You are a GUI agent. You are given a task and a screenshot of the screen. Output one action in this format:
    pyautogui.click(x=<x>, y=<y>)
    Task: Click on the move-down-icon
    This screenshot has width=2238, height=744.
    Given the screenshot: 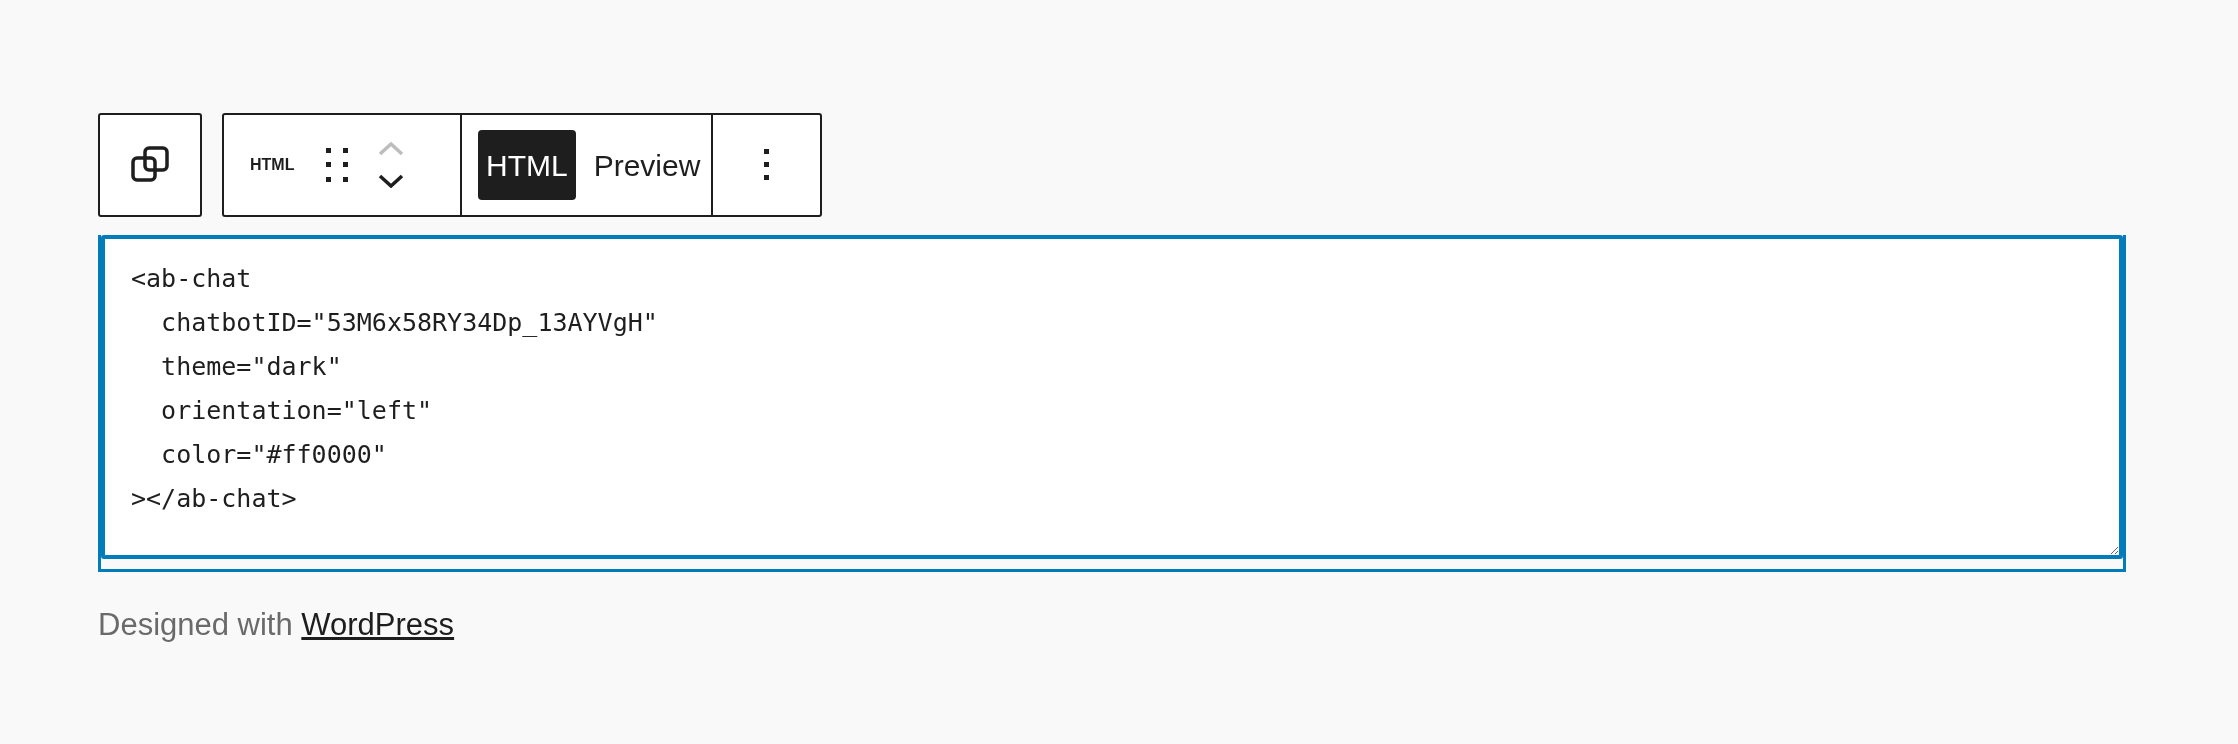 What is the action you would take?
    pyautogui.click(x=391, y=181)
    